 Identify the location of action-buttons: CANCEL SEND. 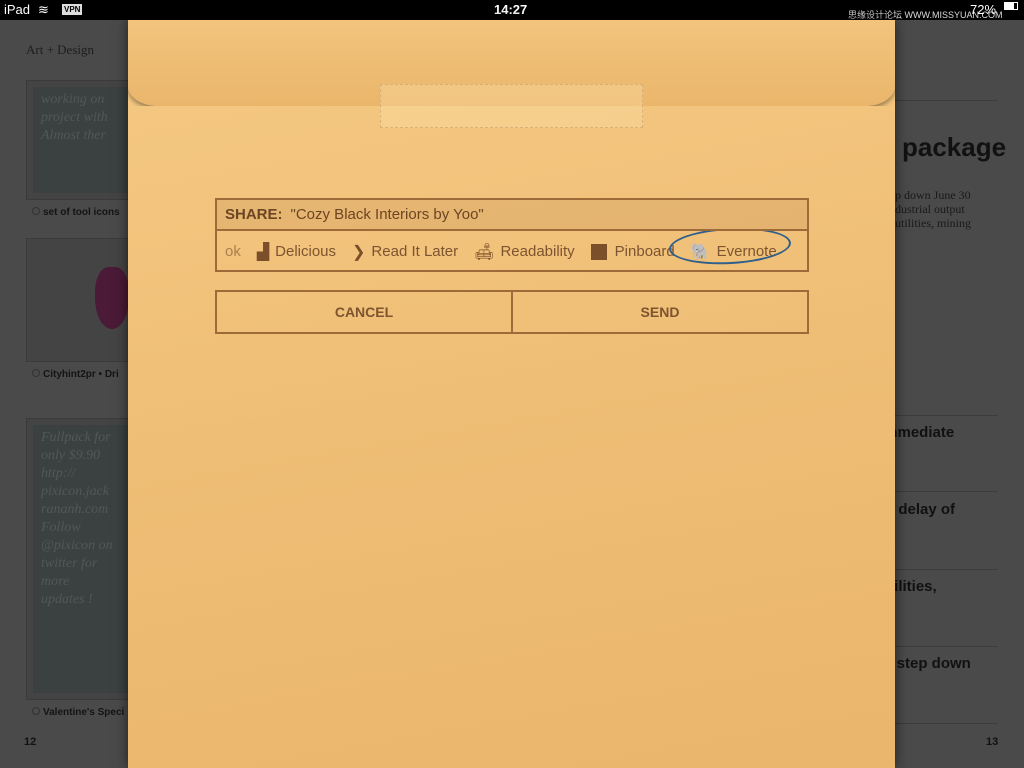
(512, 312).